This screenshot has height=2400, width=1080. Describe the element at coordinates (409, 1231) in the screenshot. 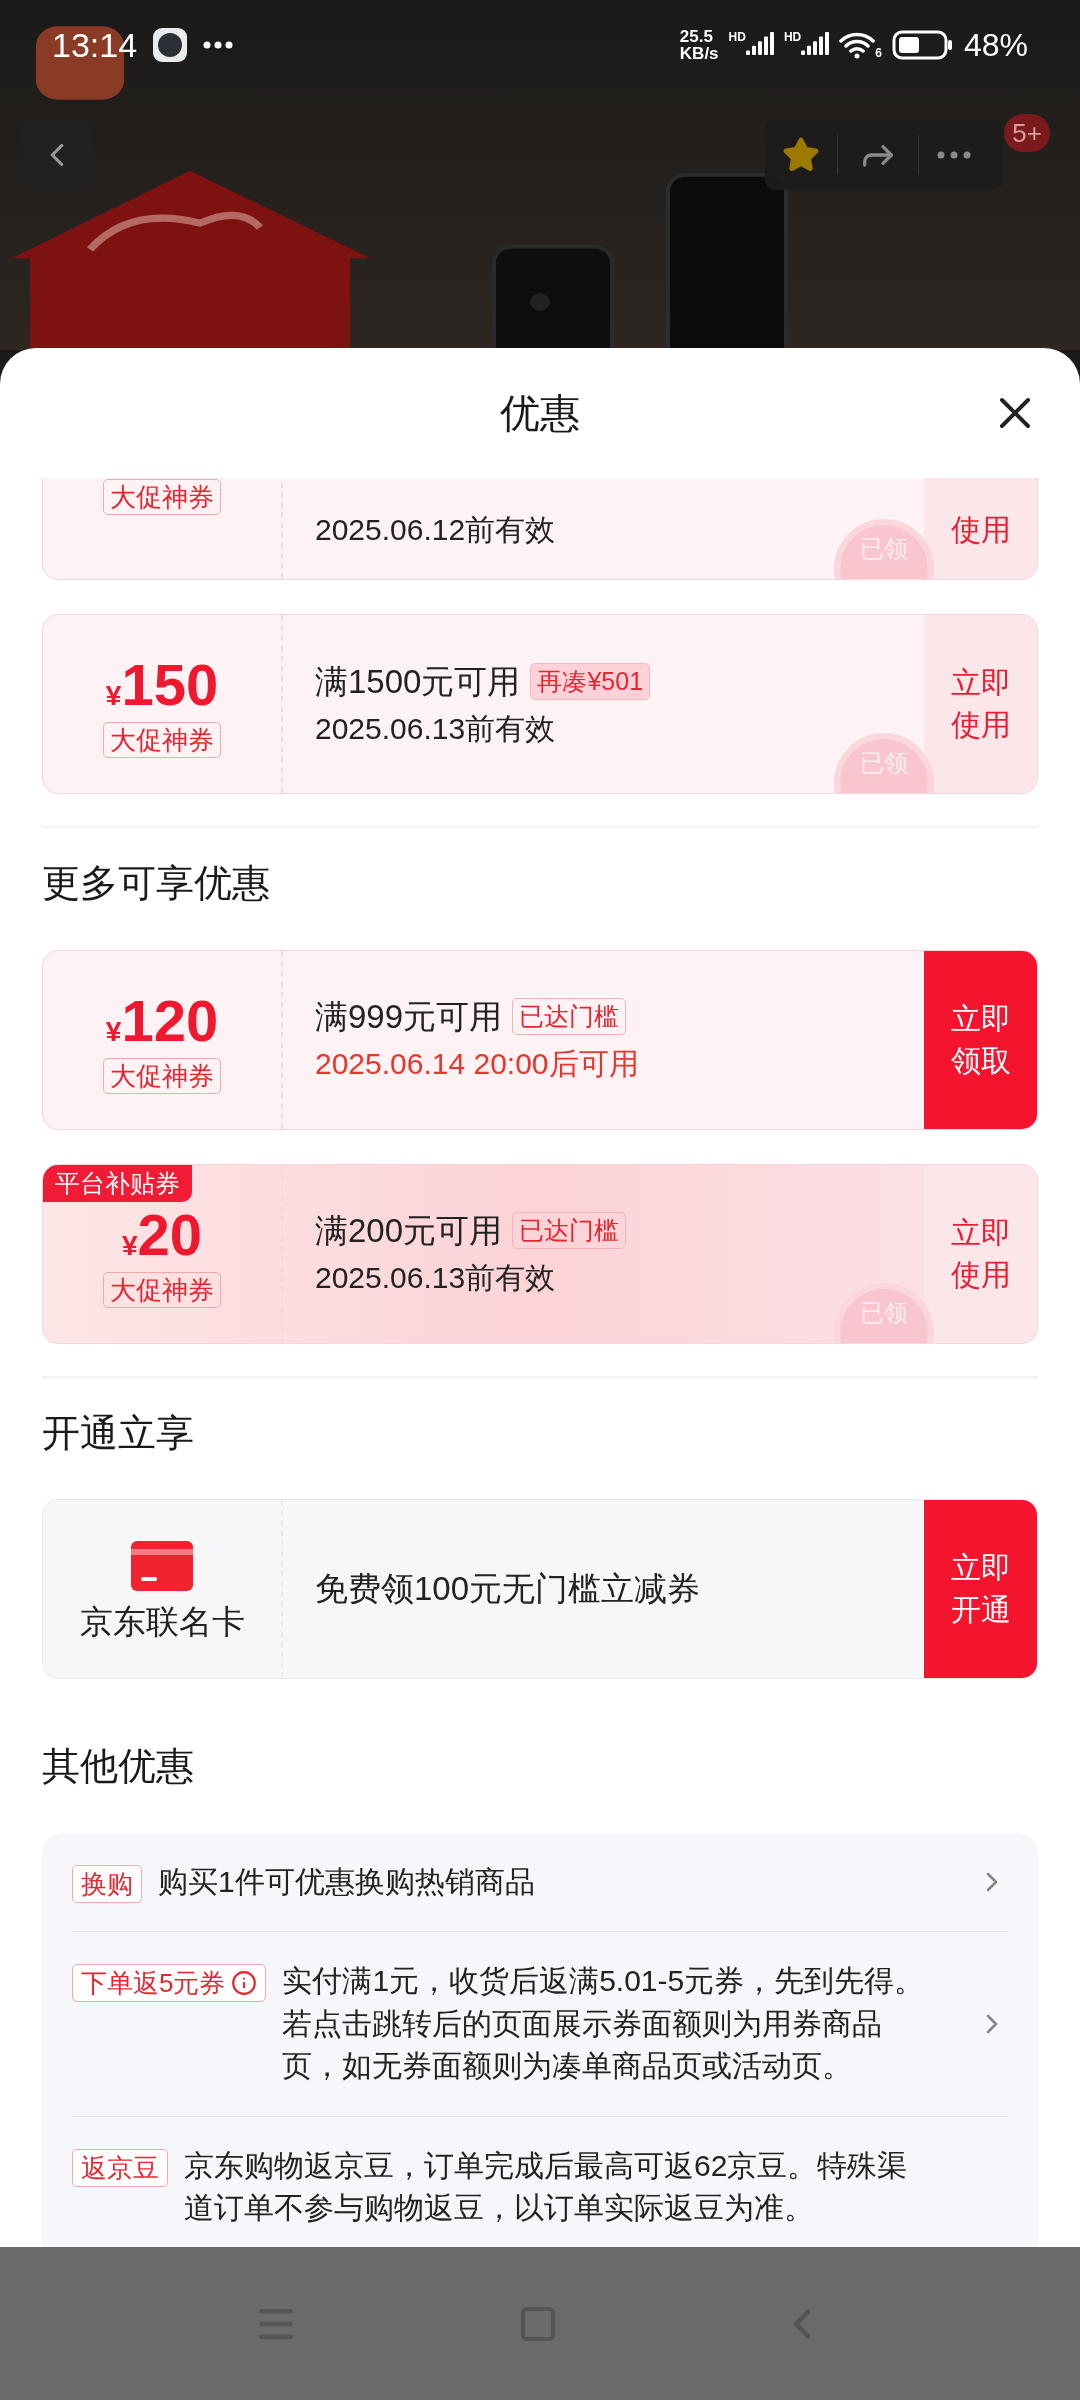

I see `coupon-condition: 满200元可用` at that location.